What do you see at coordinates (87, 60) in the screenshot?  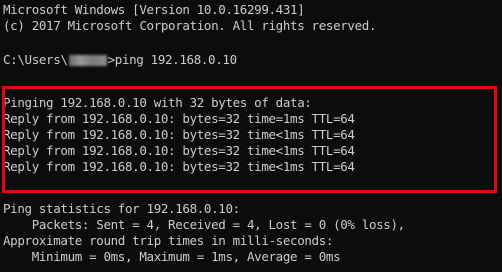 I see `redacted-username` at bounding box center [87, 60].